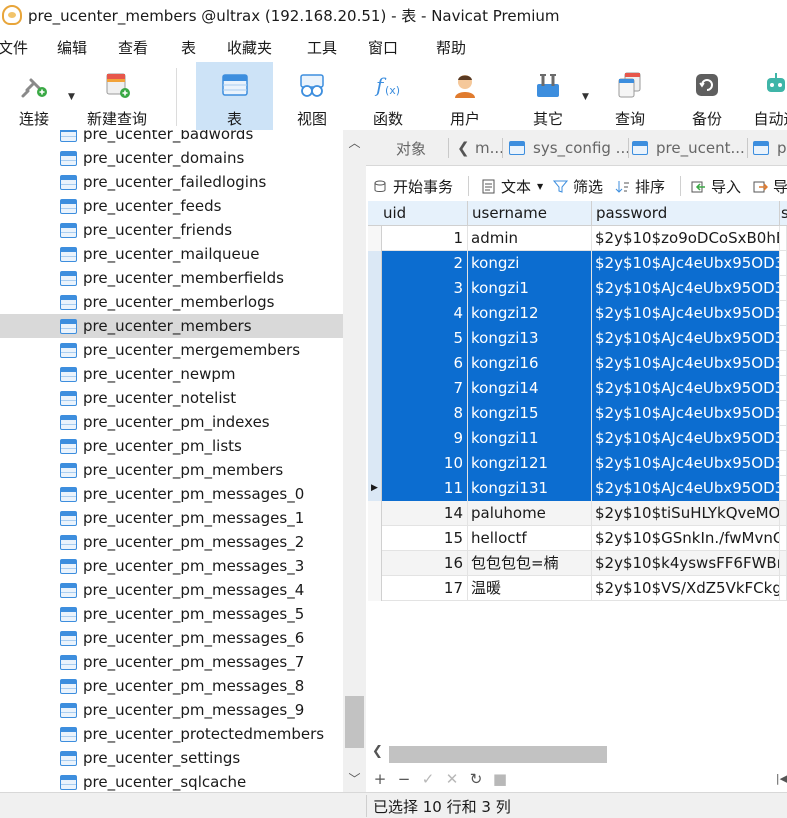 The height and width of the screenshot is (818, 787). What do you see at coordinates (530, 463) in the screenshot?
I see `cell-username: kongzi121` at bounding box center [530, 463].